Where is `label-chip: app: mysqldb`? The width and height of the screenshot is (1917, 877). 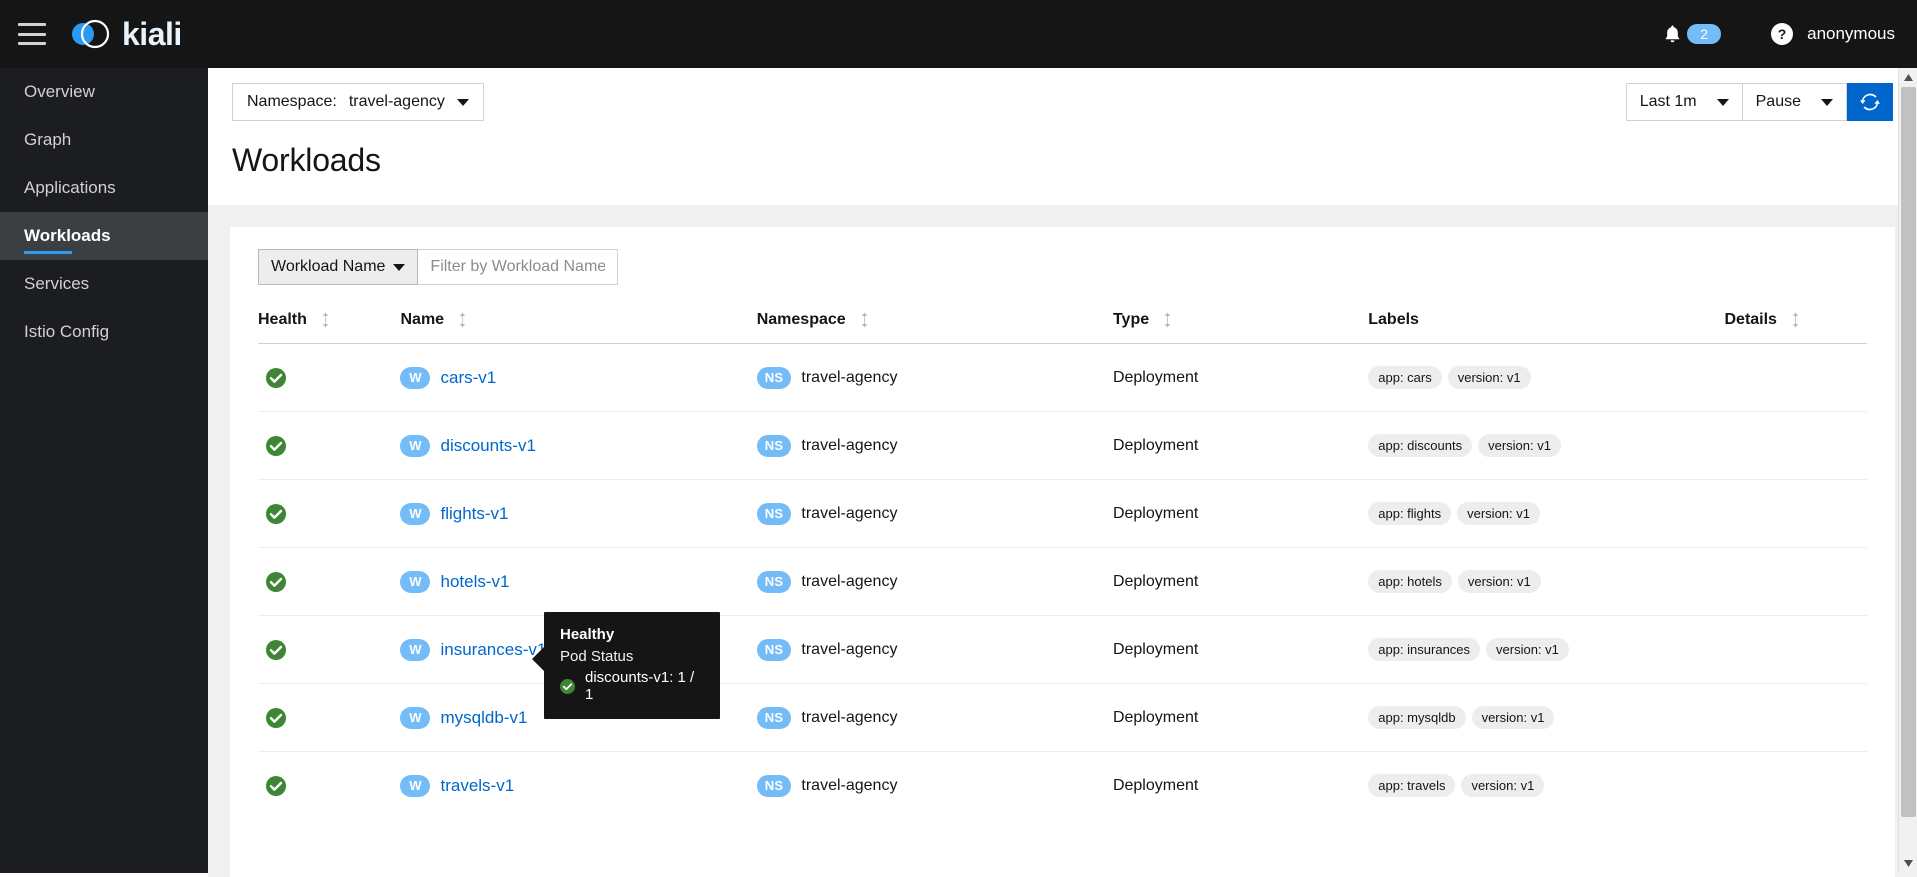
label-chip: app: mysqldb is located at coordinates (1417, 717).